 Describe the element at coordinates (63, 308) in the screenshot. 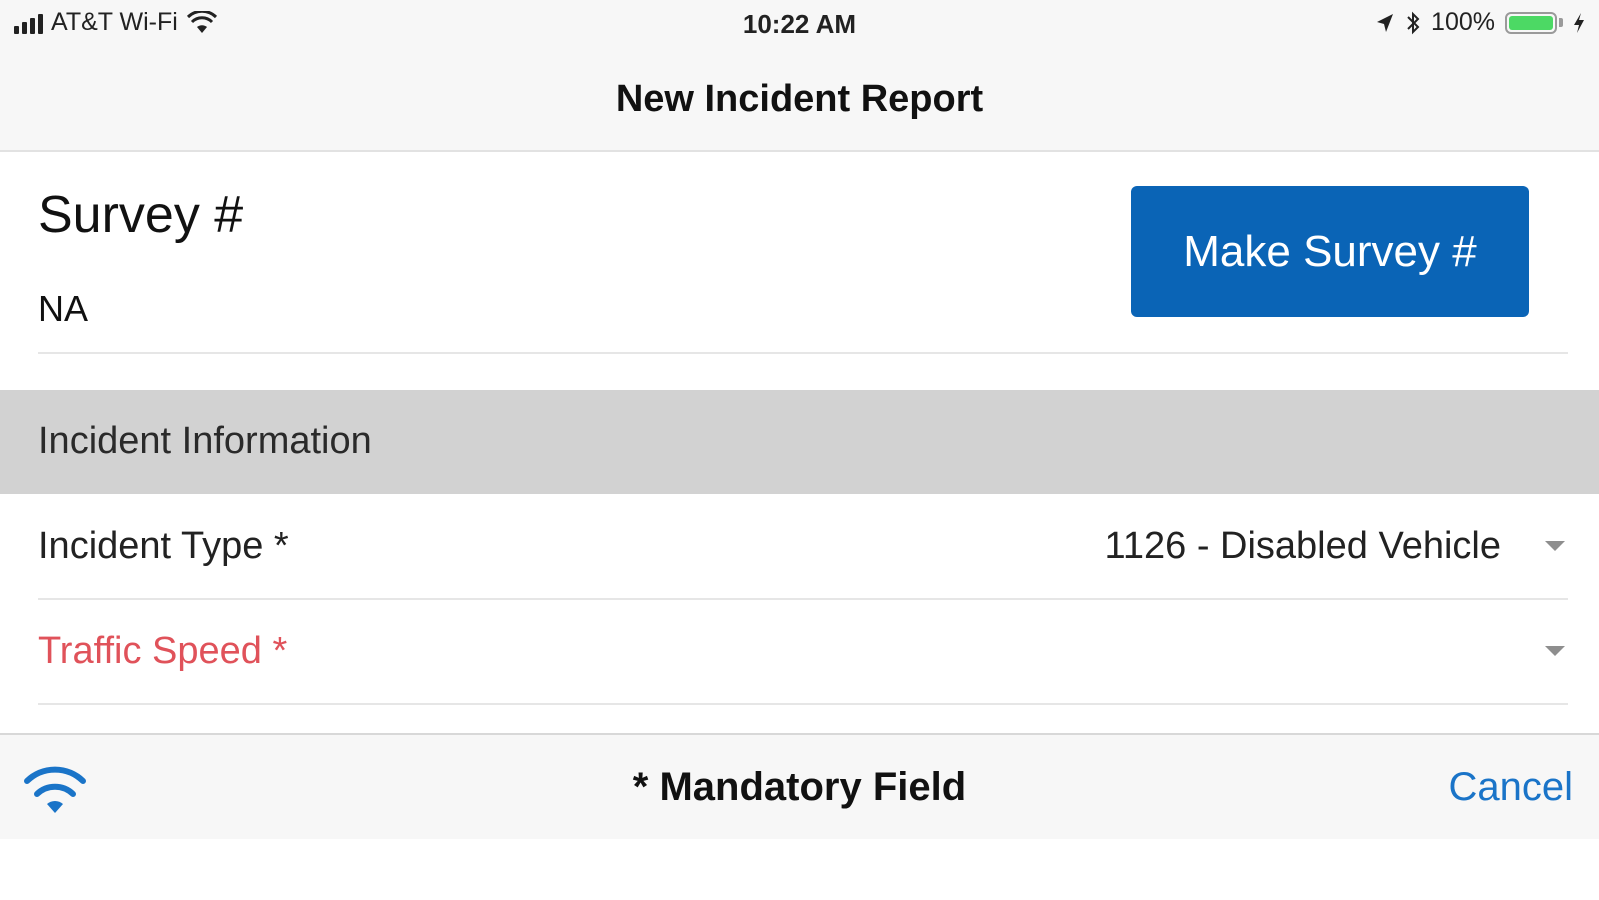

I see `survey-number-value: NA` at that location.